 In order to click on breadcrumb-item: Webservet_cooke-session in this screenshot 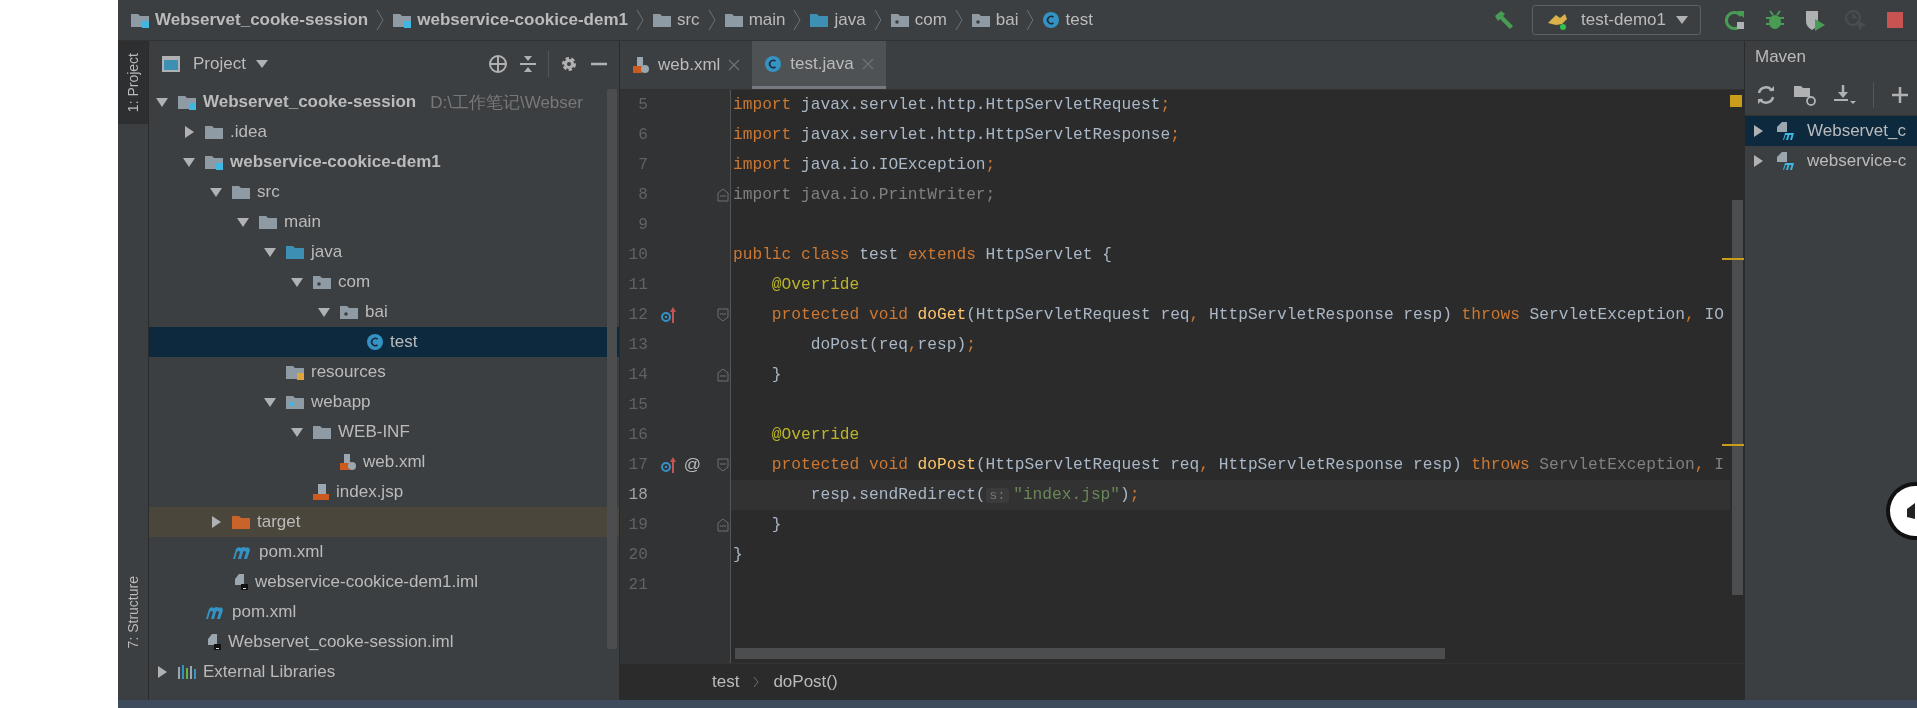, I will do `click(262, 20)`.